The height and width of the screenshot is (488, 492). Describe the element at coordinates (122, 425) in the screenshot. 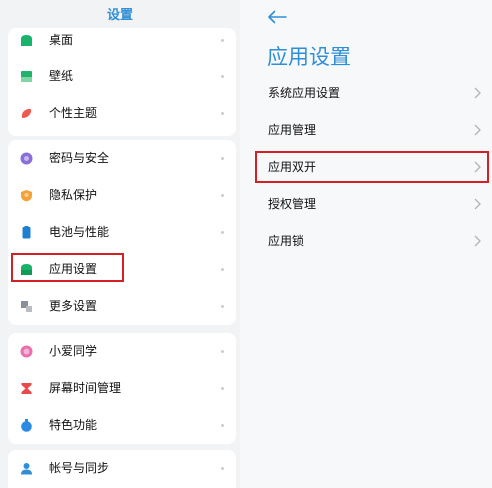

I see `menu-item-features: 特色功能` at that location.